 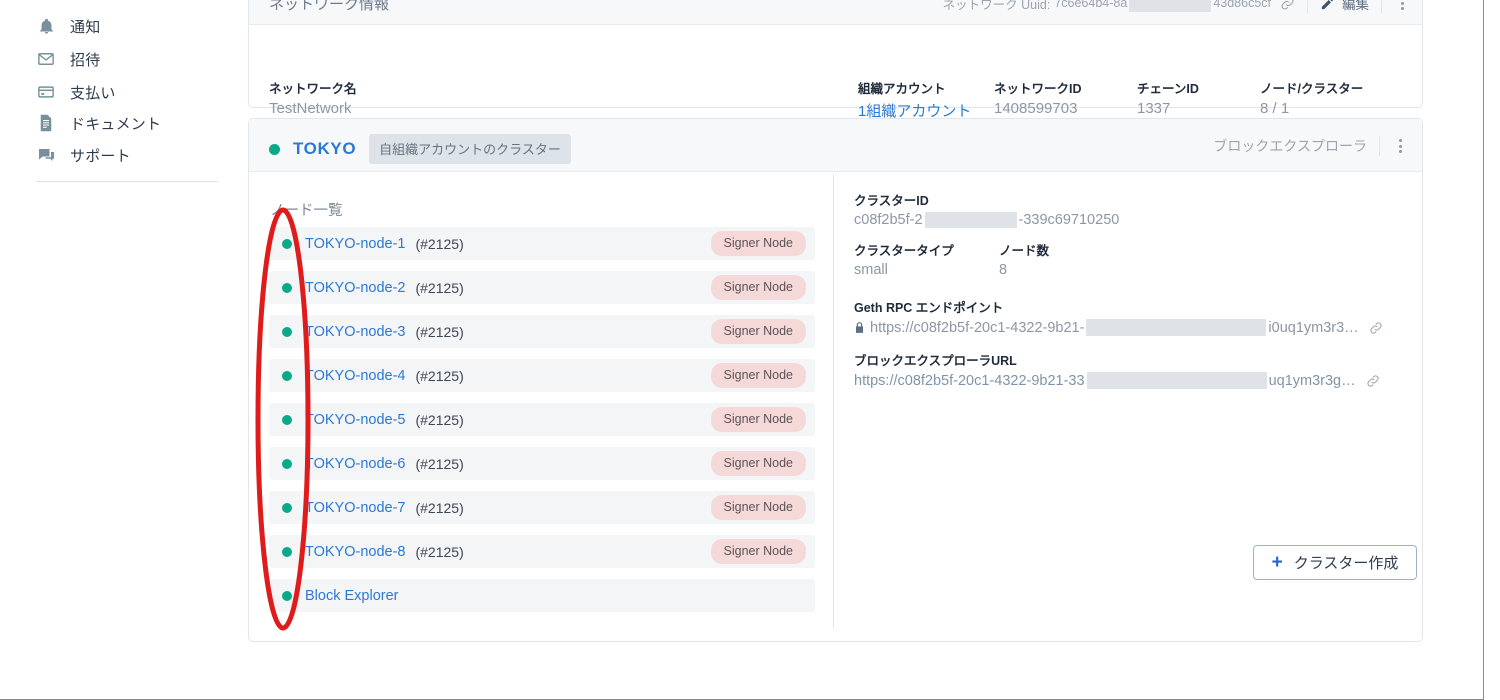 I want to click on node-row: TOKYO-node-8 (#2125) Signer Node, so click(x=542, y=551).